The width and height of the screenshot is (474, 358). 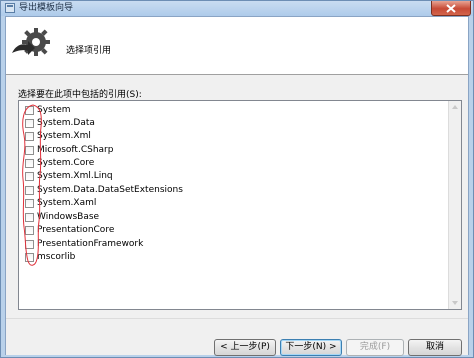 What do you see at coordinates (54, 110) in the screenshot?
I see `item-label: System` at bounding box center [54, 110].